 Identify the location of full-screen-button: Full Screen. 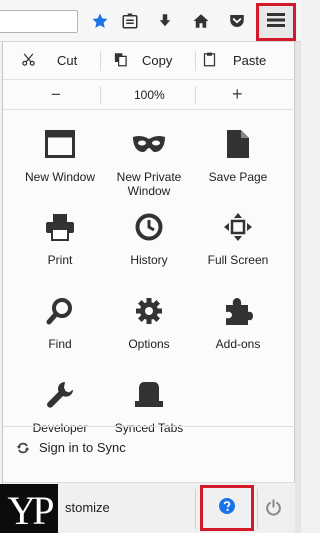
(238, 245).